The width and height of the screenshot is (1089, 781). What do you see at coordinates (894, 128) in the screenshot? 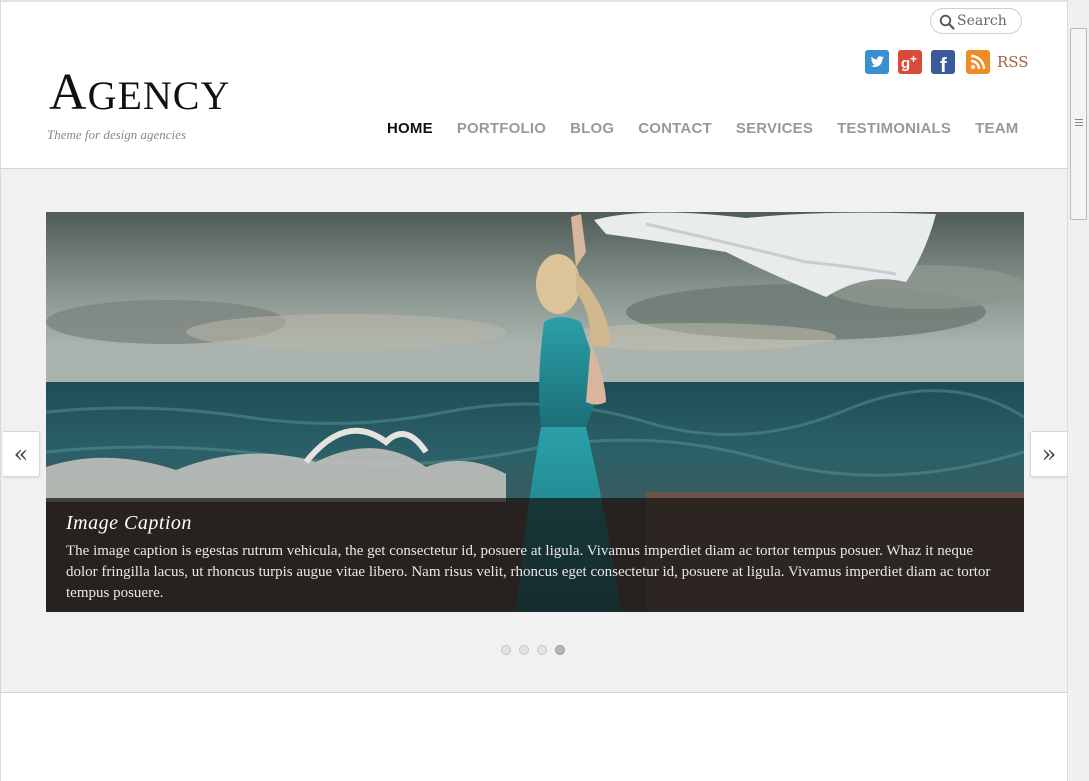
I see `nav-item-testimonials: TESTIMONIALS` at bounding box center [894, 128].